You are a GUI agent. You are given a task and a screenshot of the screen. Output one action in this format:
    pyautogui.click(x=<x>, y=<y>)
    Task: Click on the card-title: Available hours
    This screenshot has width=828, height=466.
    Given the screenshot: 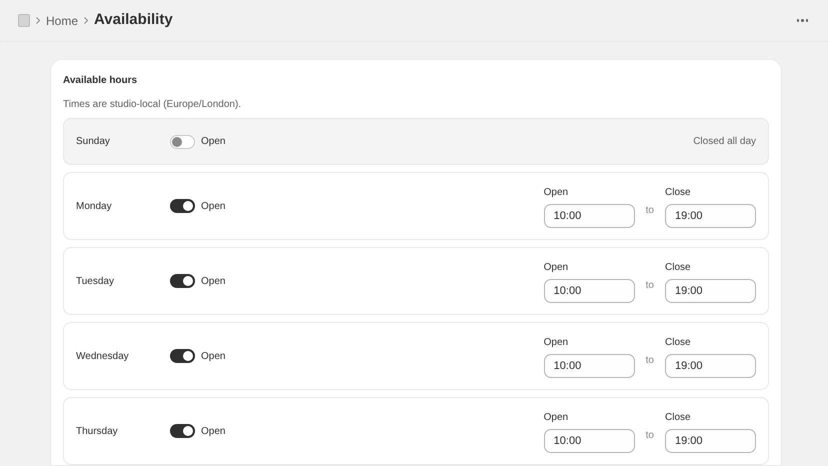 What is the action you would take?
    pyautogui.click(x=100, y=81)
    